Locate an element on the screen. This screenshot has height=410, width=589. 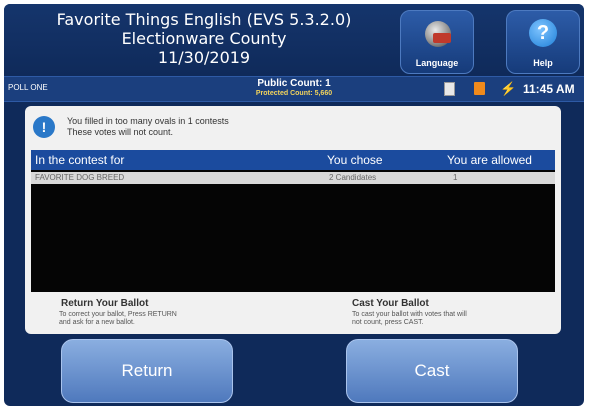
column-header-chose: You chose is located at coordinates (355, 160).